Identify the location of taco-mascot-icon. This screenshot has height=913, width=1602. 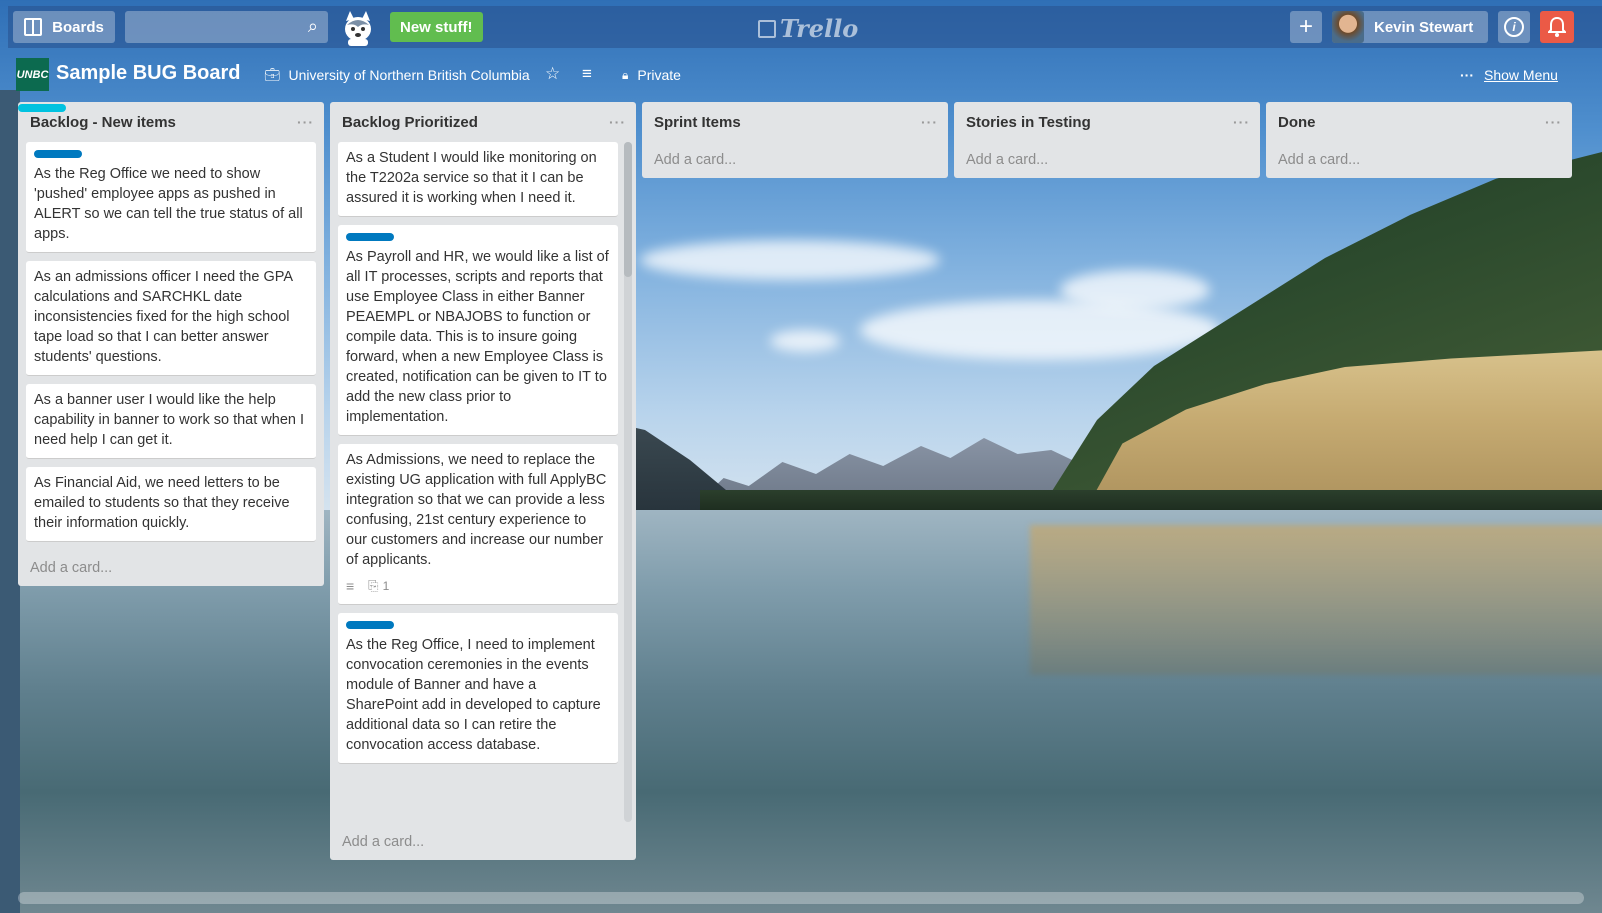
(358, 28).